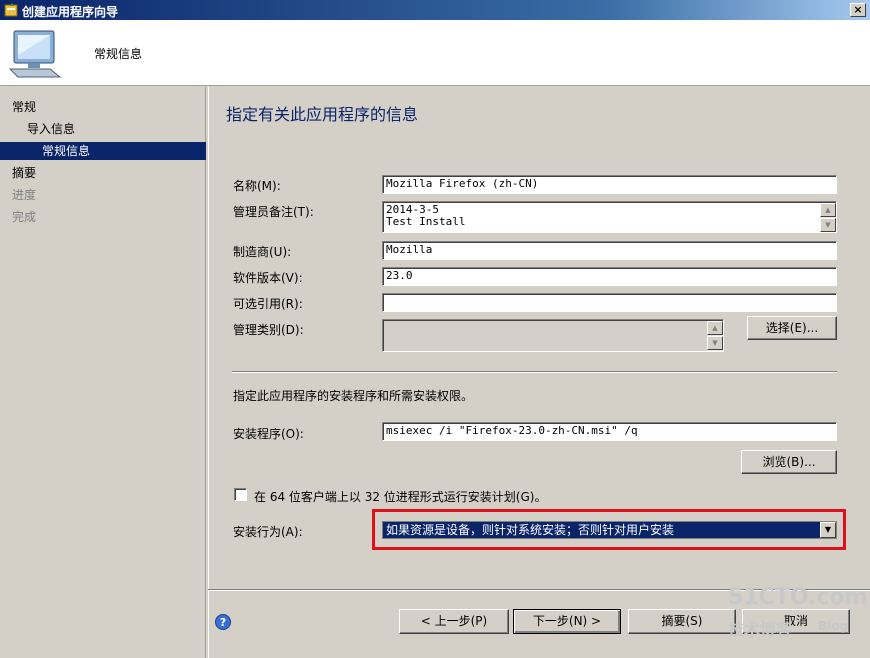 The image size is (870, 658). Describe the element at coordinates (760, 629) in the screenshot. I see `watermark-blog-cn: 技术博客` at that location.